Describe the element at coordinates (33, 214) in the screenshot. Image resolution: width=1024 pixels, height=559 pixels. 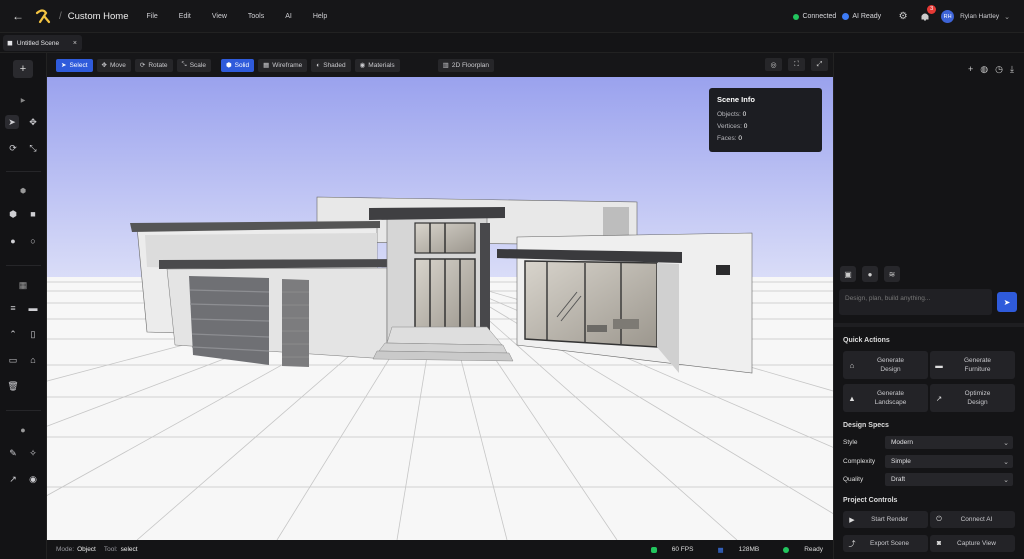
I see `box-icon: ■` at that location.